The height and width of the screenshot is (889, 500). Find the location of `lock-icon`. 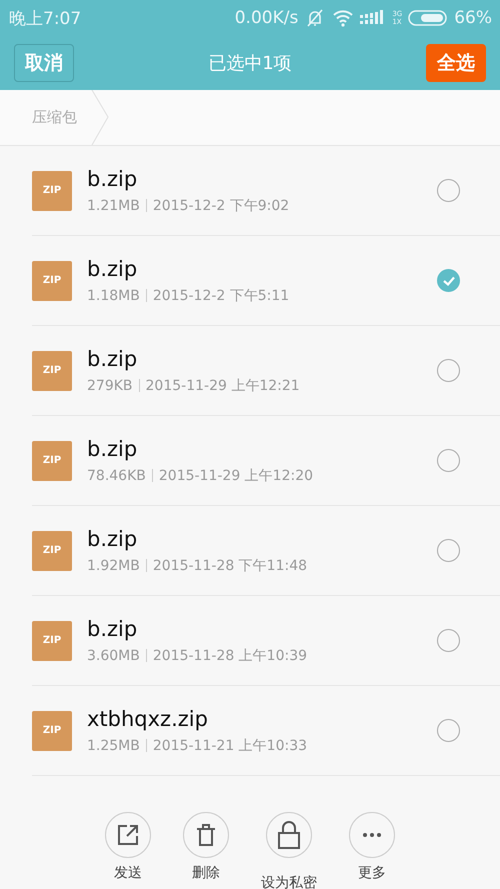

lock-icon is located at coordinates (289, 835).